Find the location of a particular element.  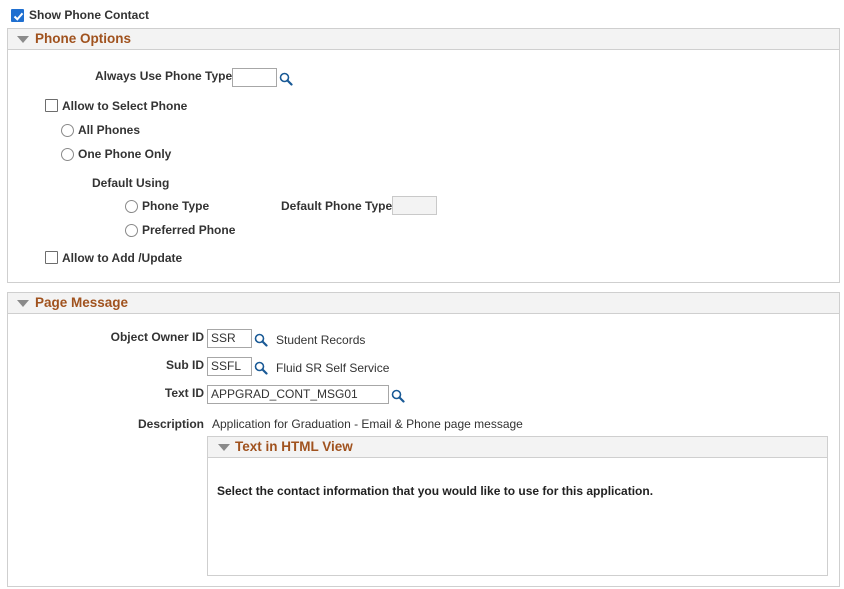

text-id-input: APPGRAD_CONT_MSG01 is located at coordinates (298, 394).